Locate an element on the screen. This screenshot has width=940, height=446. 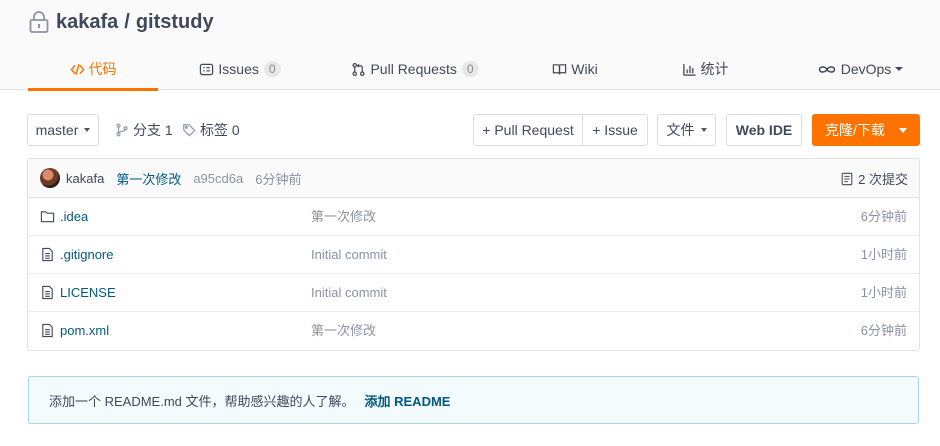
new-pull-request-label: + Pull Request is located at coordinates (528, 130).